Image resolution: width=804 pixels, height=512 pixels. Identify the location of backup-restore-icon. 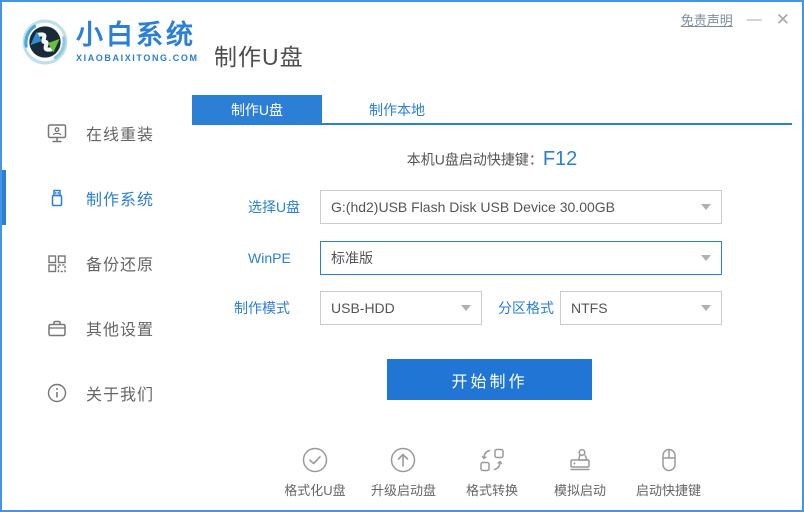
(57, 263).